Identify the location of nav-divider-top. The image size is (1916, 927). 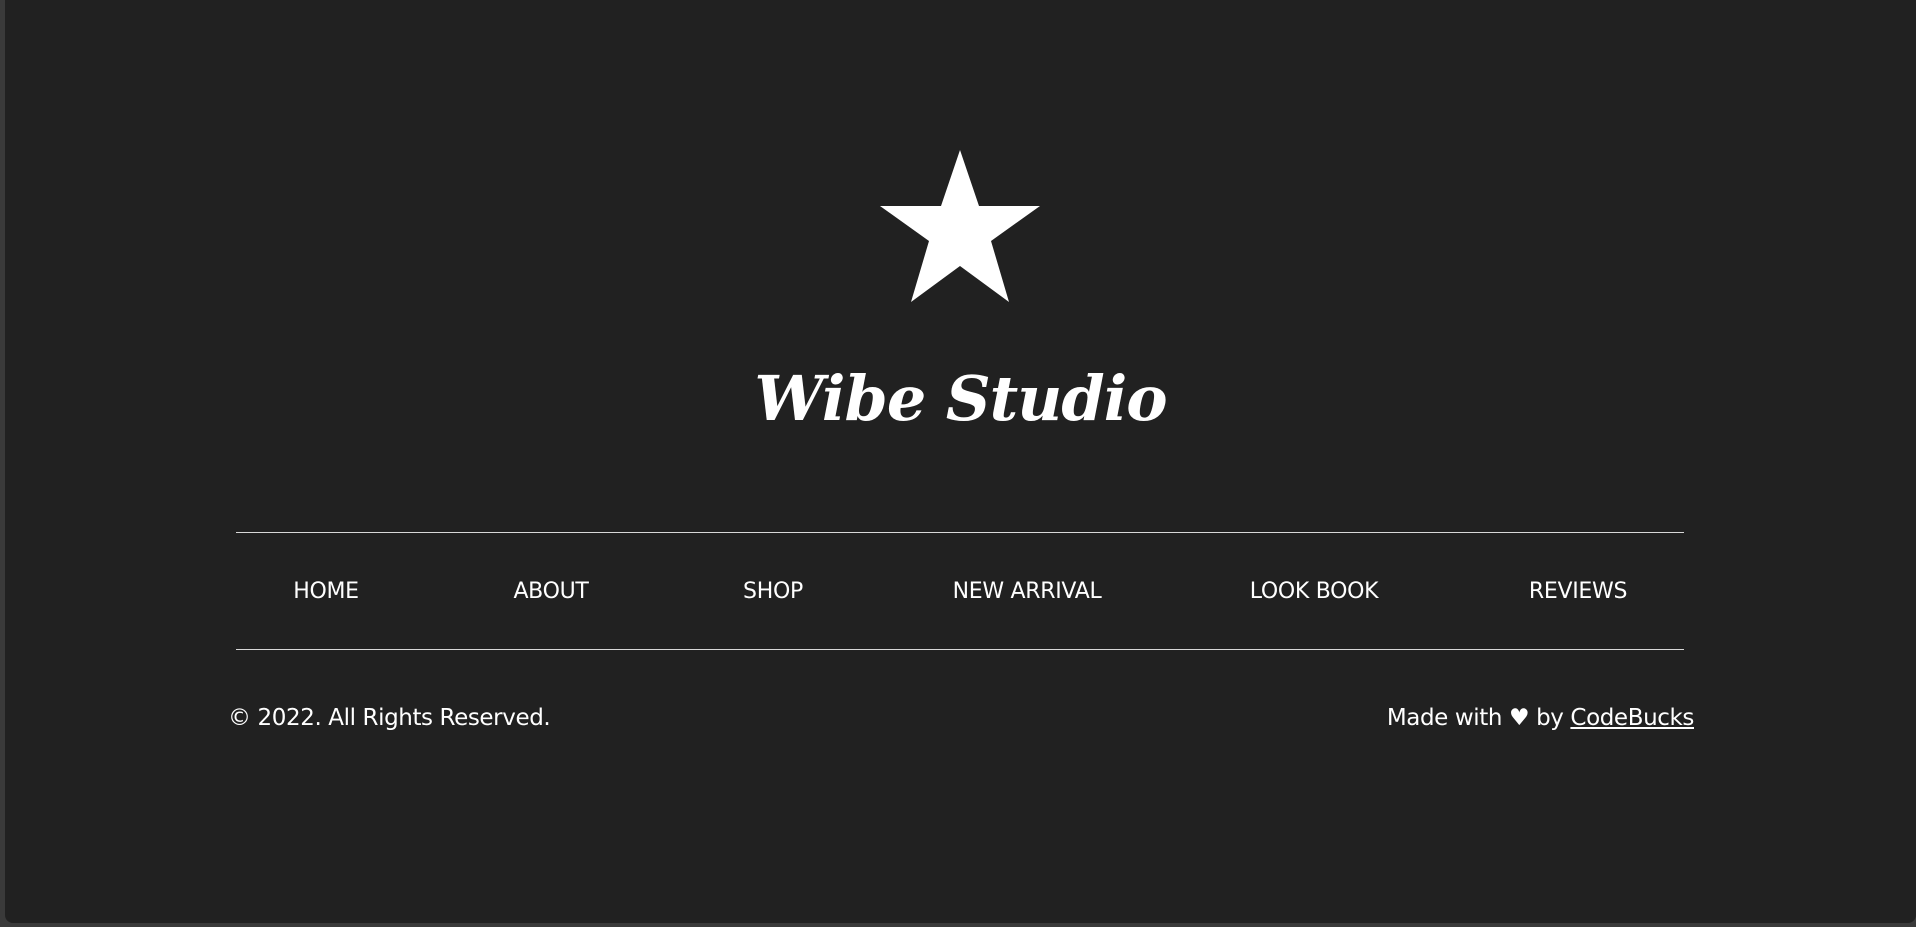
(960, 532).